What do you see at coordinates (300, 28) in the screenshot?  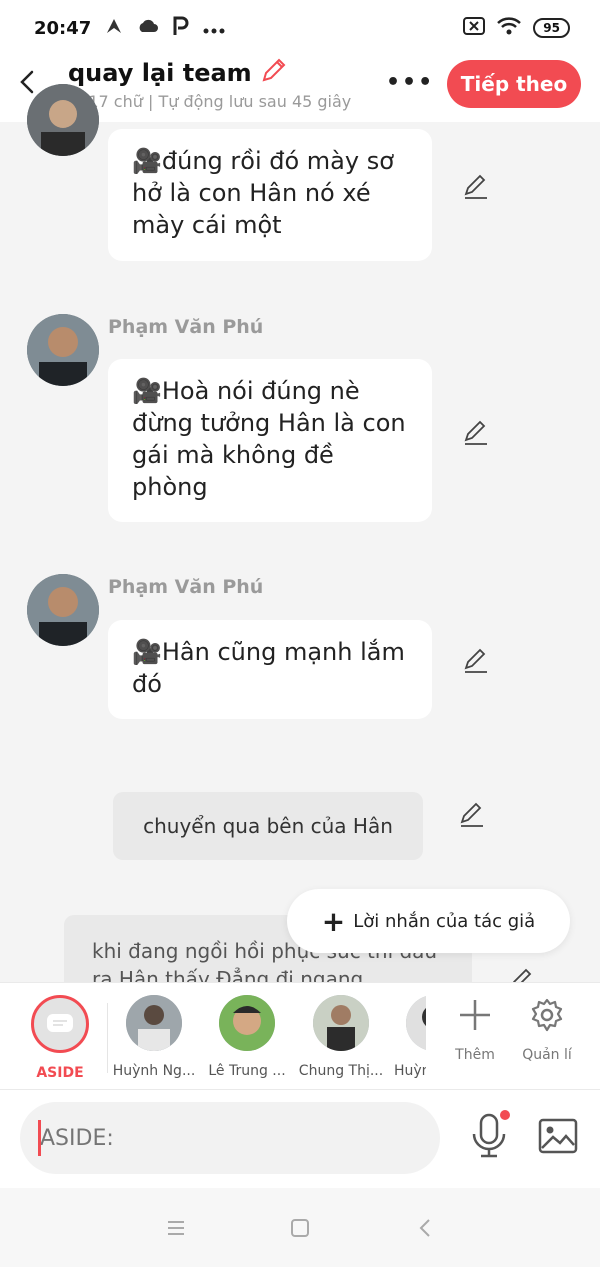 I see `status-bar: 20:47 95` at bounding box center [300, 28].